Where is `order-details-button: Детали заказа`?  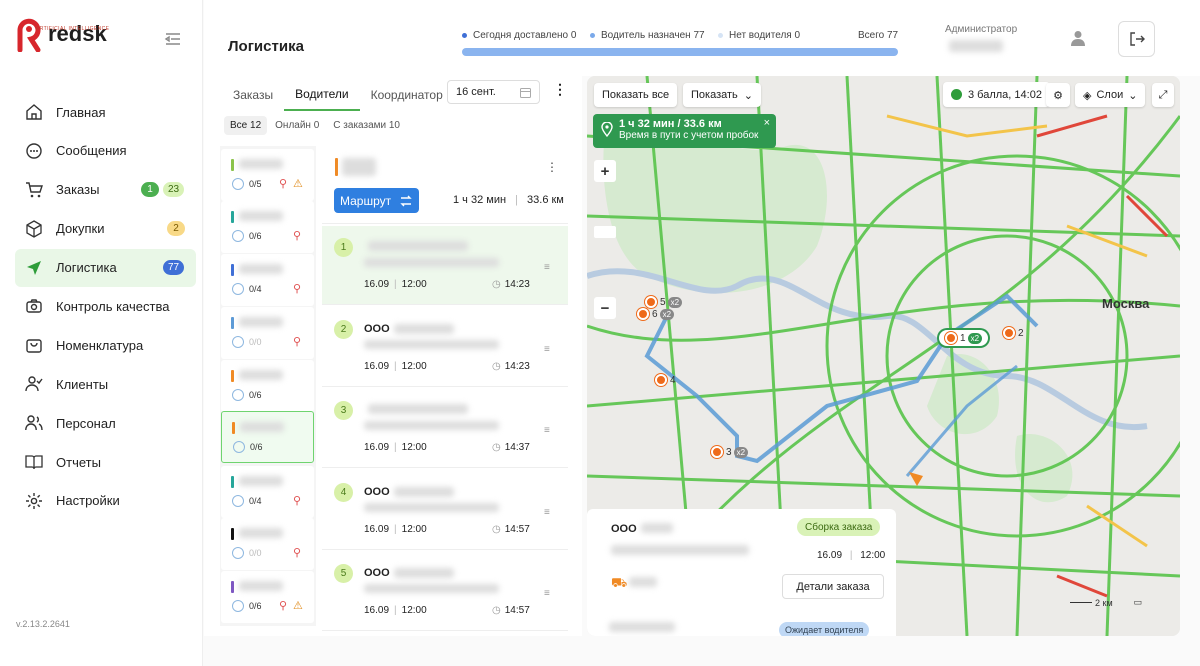
order-details-button: Детали заказа is located at coordinates (833, 586).